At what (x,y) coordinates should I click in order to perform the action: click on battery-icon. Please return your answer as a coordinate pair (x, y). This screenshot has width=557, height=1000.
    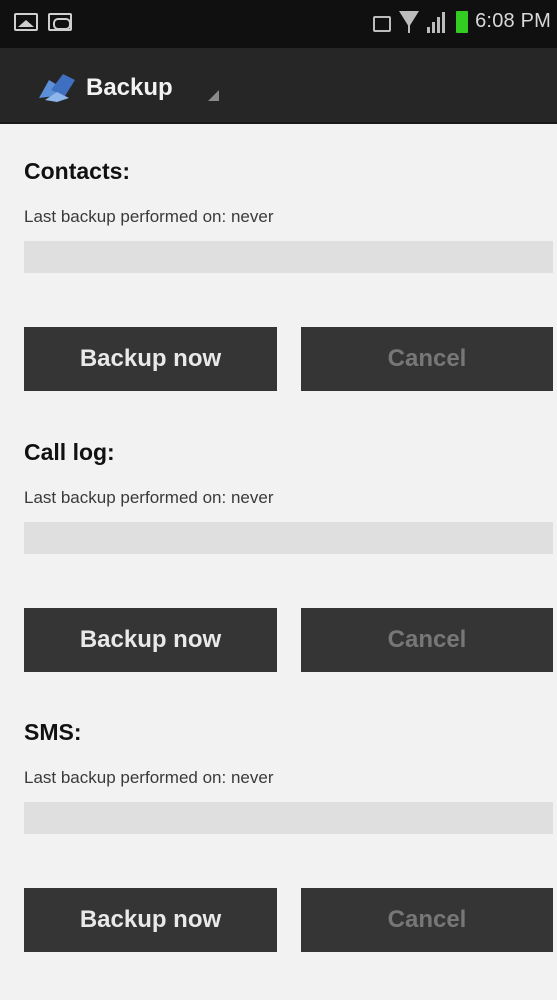
    Looking at the image, I should click on (462, 21).